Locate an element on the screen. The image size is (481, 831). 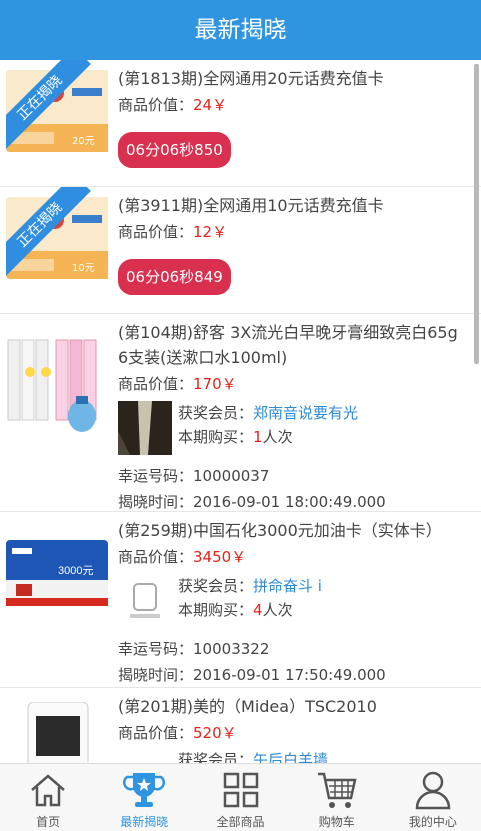
buy-row: 本期购买：1人次 is located at coordinates (235, 437).